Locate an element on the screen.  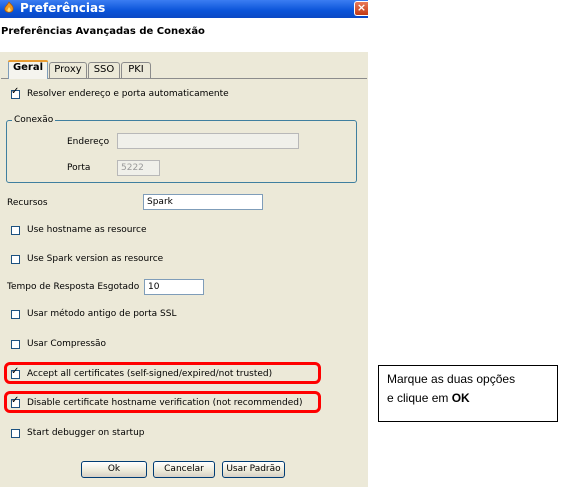
instruction-line-2-text: e clique em is located at coordinates (419, 398).